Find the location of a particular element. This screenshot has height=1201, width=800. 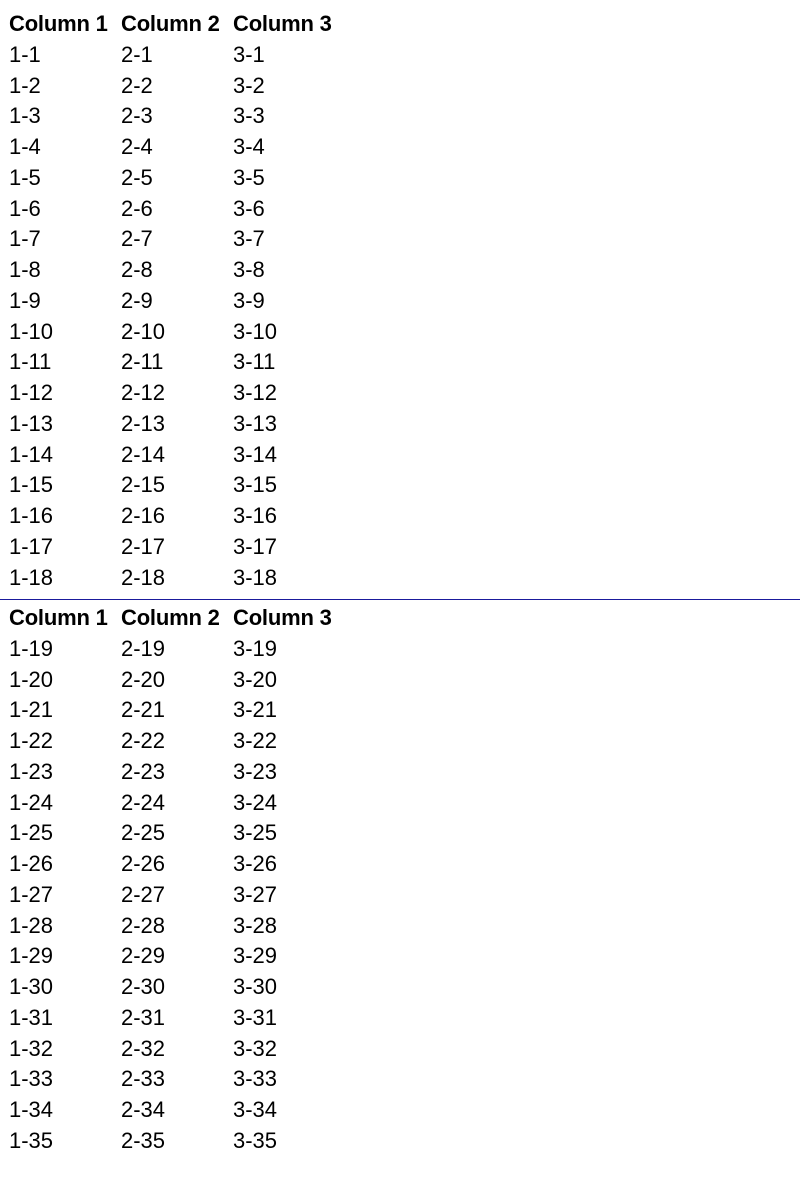

table-cell-col-3: 3-34 is located at coordinates (255, 1109).